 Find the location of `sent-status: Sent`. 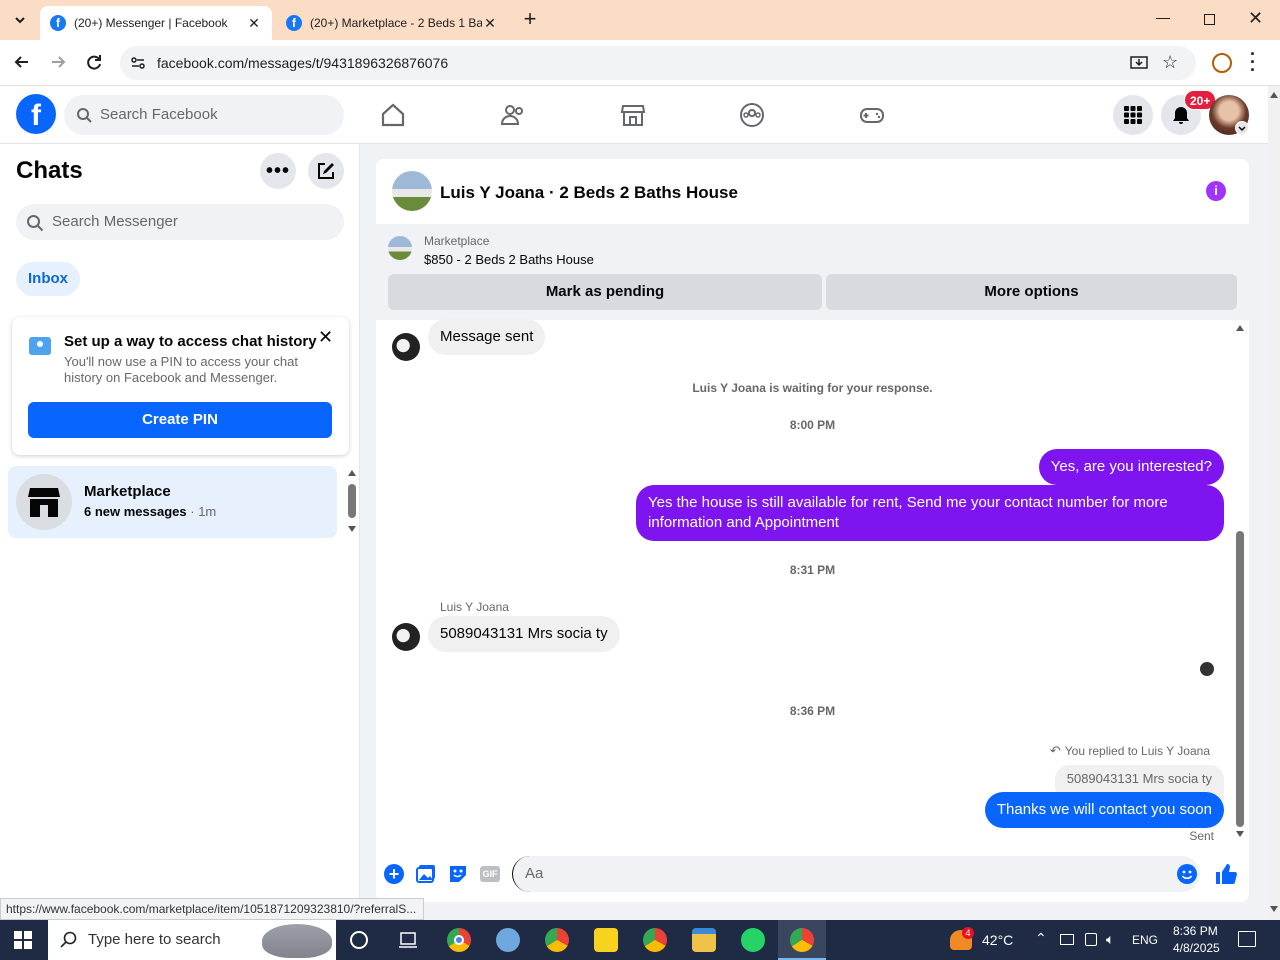

sent-status: Sent is located at coordinates (1201, 836).